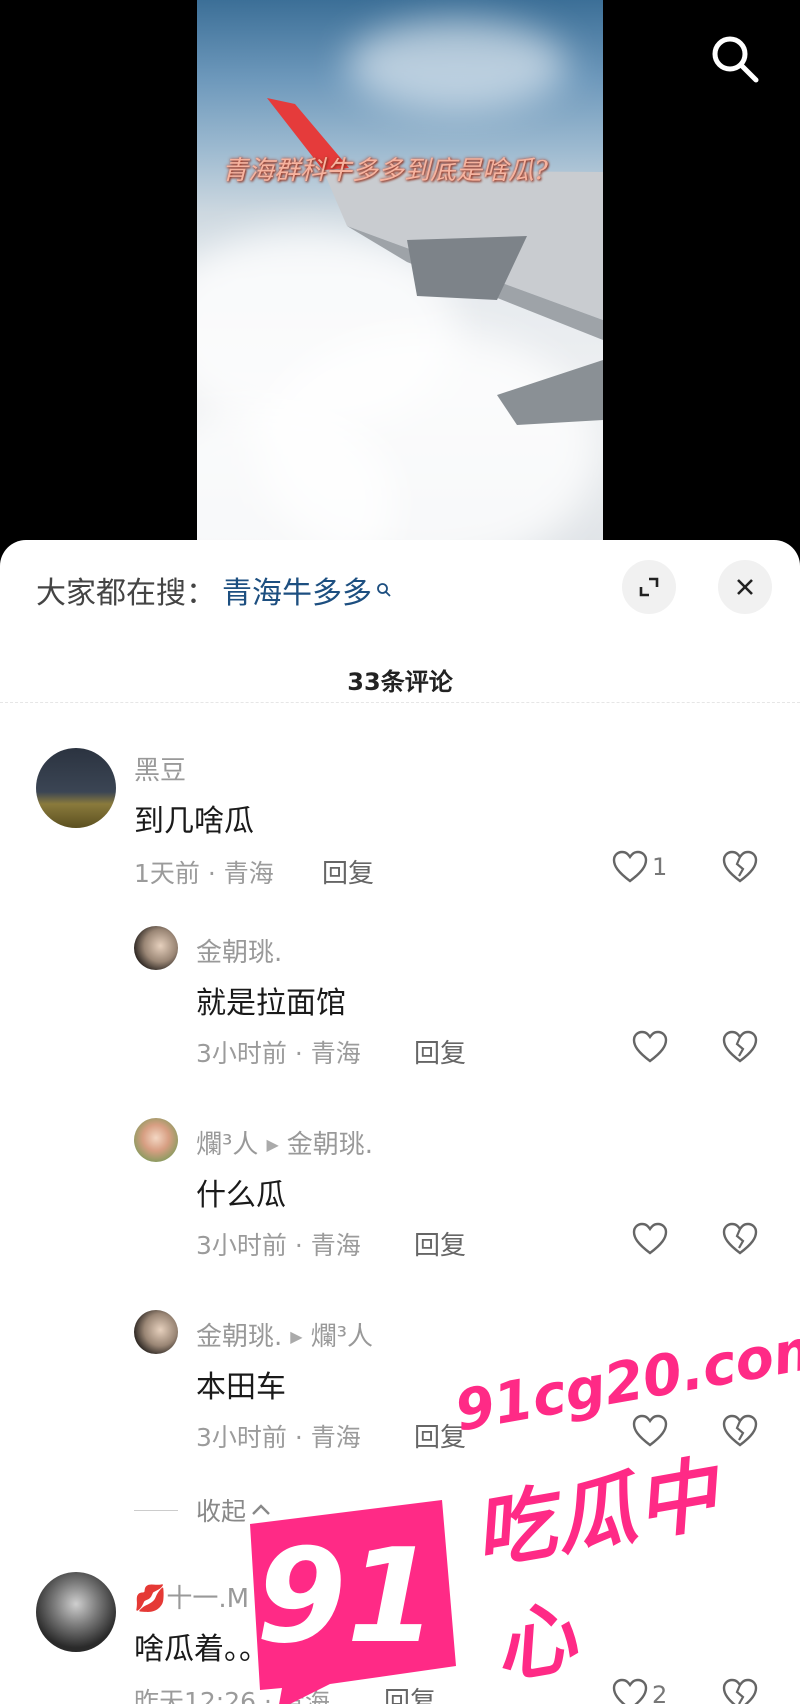  I want to click on reply-target: 爛³人, so click(342, 1337).